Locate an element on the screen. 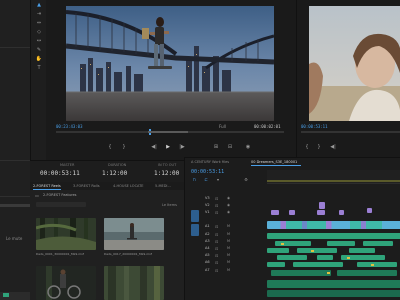 The image size is (400, 300). work-area-bar is located at coordinates (333, 181).